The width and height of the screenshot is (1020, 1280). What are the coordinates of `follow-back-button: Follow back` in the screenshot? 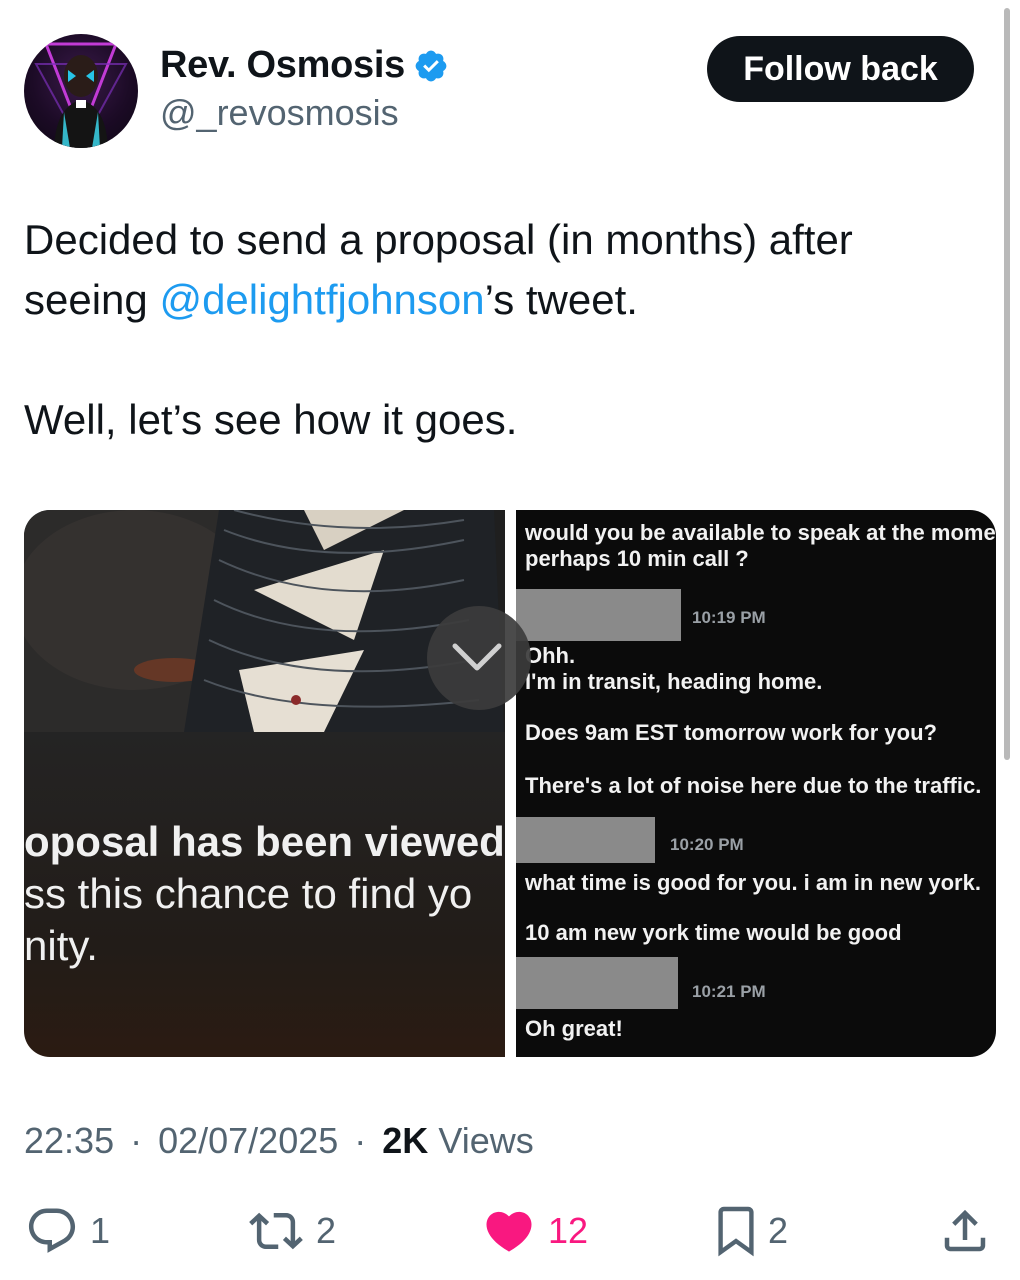 It's located at (840, 69).